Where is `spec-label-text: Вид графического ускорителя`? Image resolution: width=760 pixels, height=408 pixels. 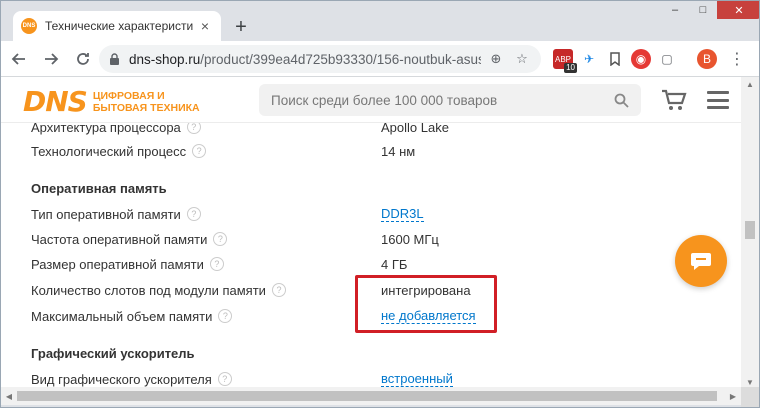
spec-label-text: Вид графического ускорителя is located at coordinates (121, 379).